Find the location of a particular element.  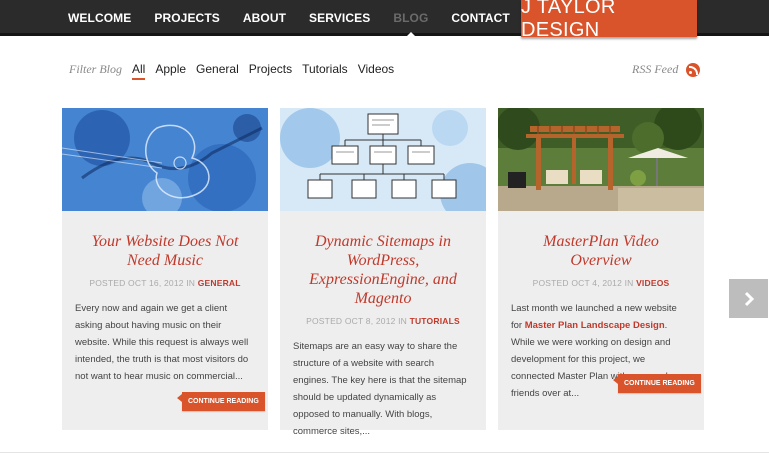

post-title: Your Website Does Not Need Music is located at coordinates (165, 251).